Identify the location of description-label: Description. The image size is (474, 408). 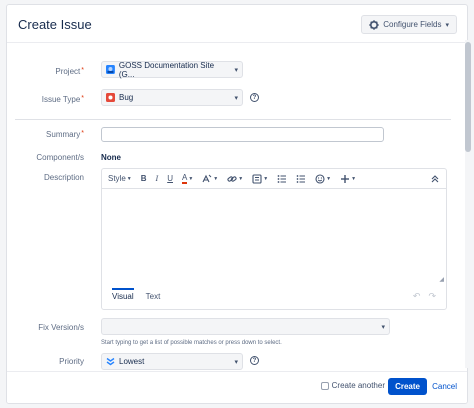
(63, 177).